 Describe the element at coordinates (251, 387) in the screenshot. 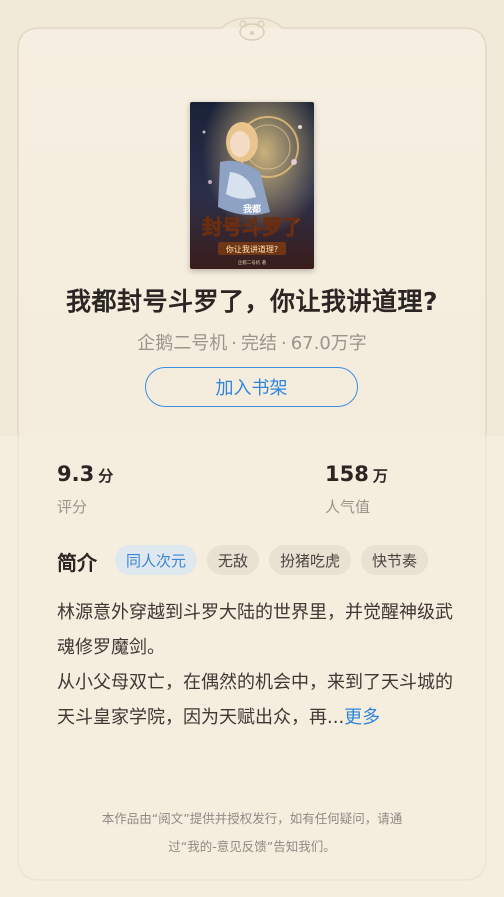

I see `add-to-shelf-button: 加入书架` at that location.